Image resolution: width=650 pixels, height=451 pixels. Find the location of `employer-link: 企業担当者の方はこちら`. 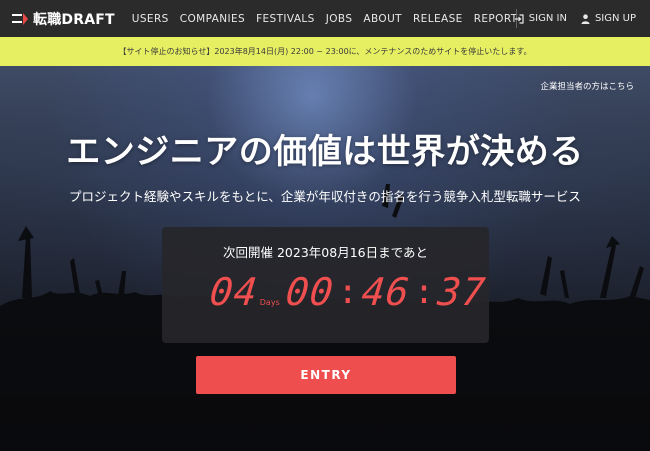

employer-link: 企業担当者の方はこちら is located at coordinates (587, 86).